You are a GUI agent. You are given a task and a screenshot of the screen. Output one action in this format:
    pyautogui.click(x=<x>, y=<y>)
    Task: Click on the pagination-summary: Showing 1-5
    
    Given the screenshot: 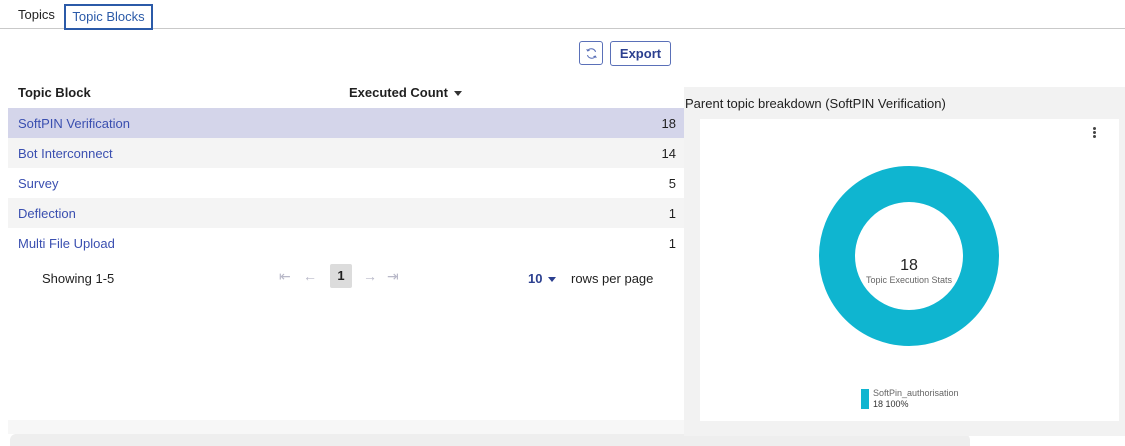 What is the action you would take?
    pyautogui.click(x=78, y=278)
    